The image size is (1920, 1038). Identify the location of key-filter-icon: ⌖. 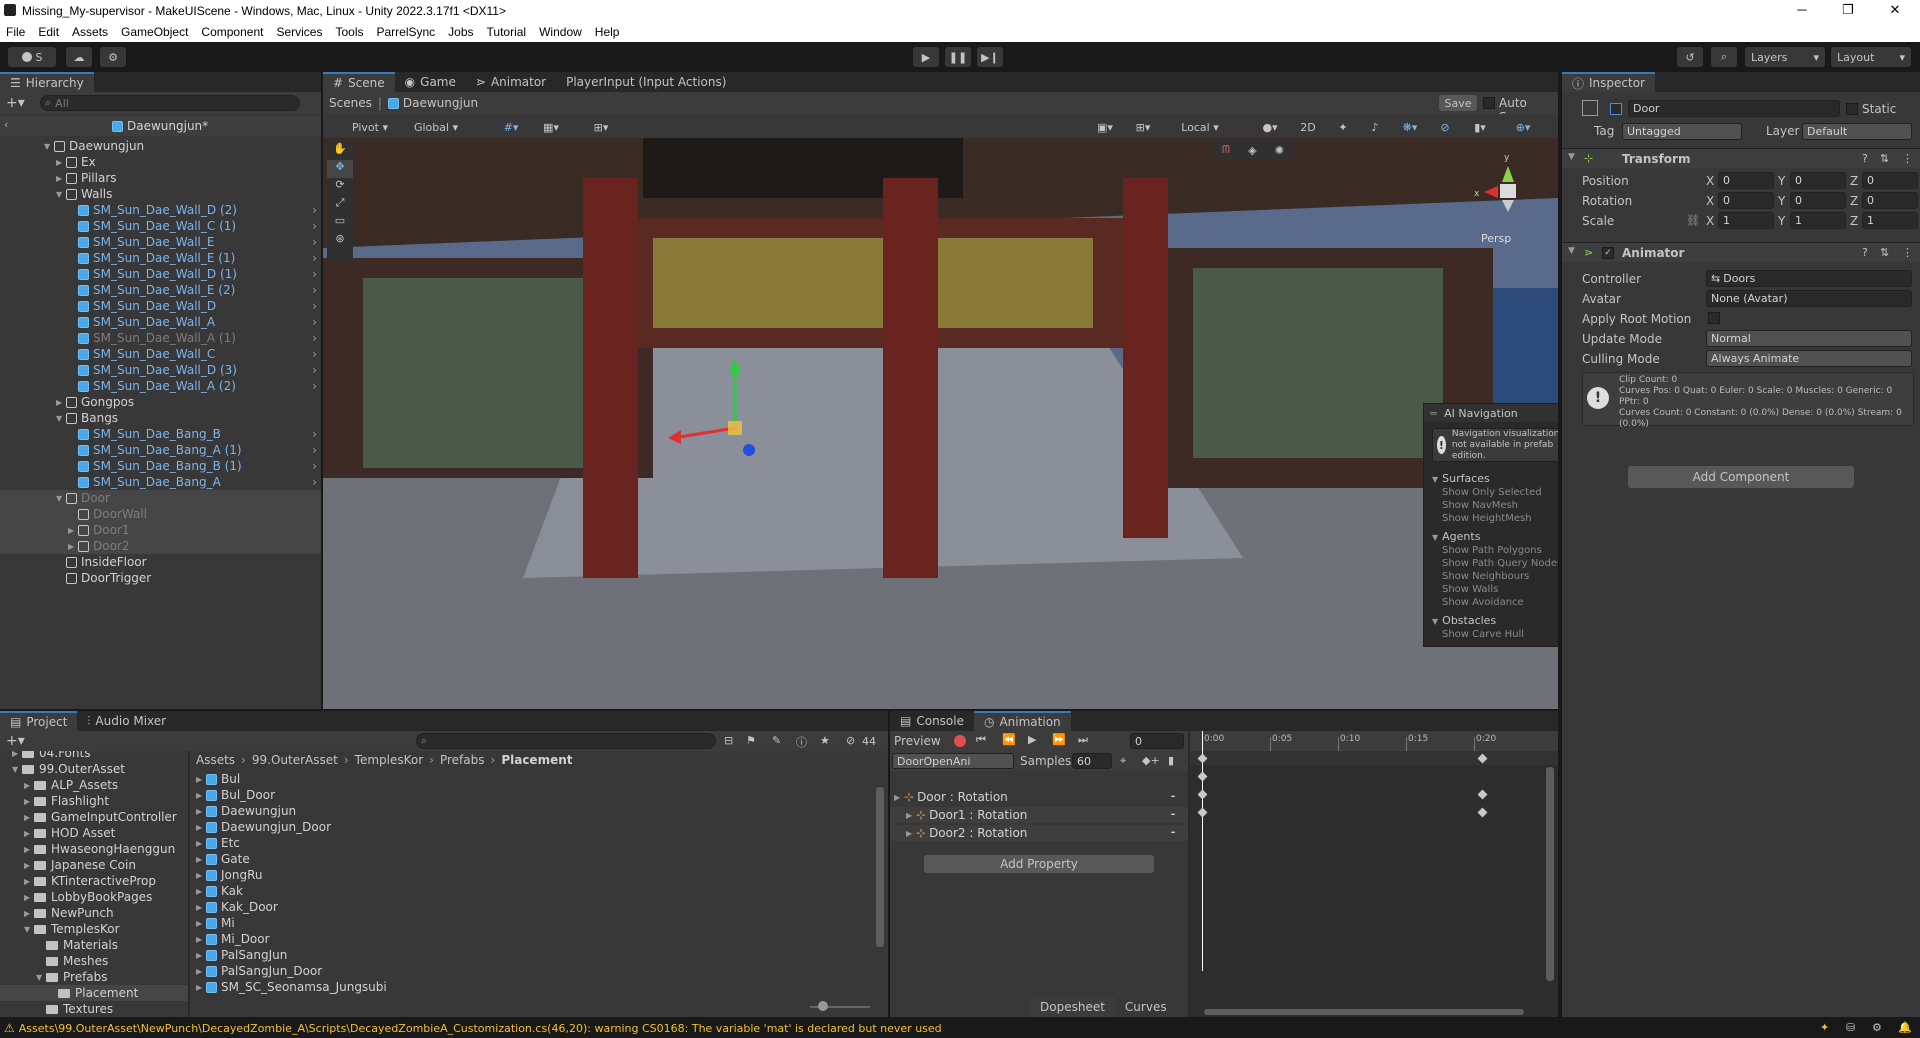
(1123, 761).